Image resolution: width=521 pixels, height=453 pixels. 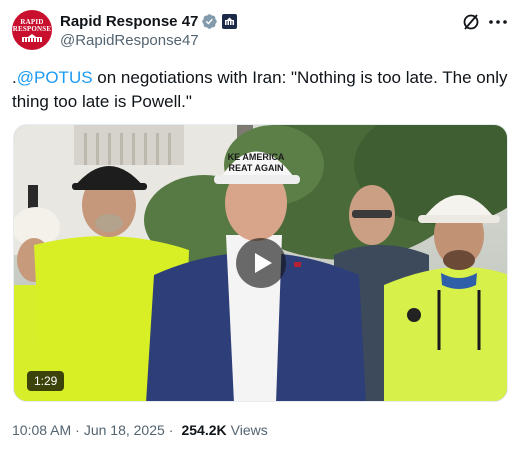 I want to click on tweet-meta: 10:08 AM · Jun 18, 2025 · 254.2K Views, so click(x=140, y=430).